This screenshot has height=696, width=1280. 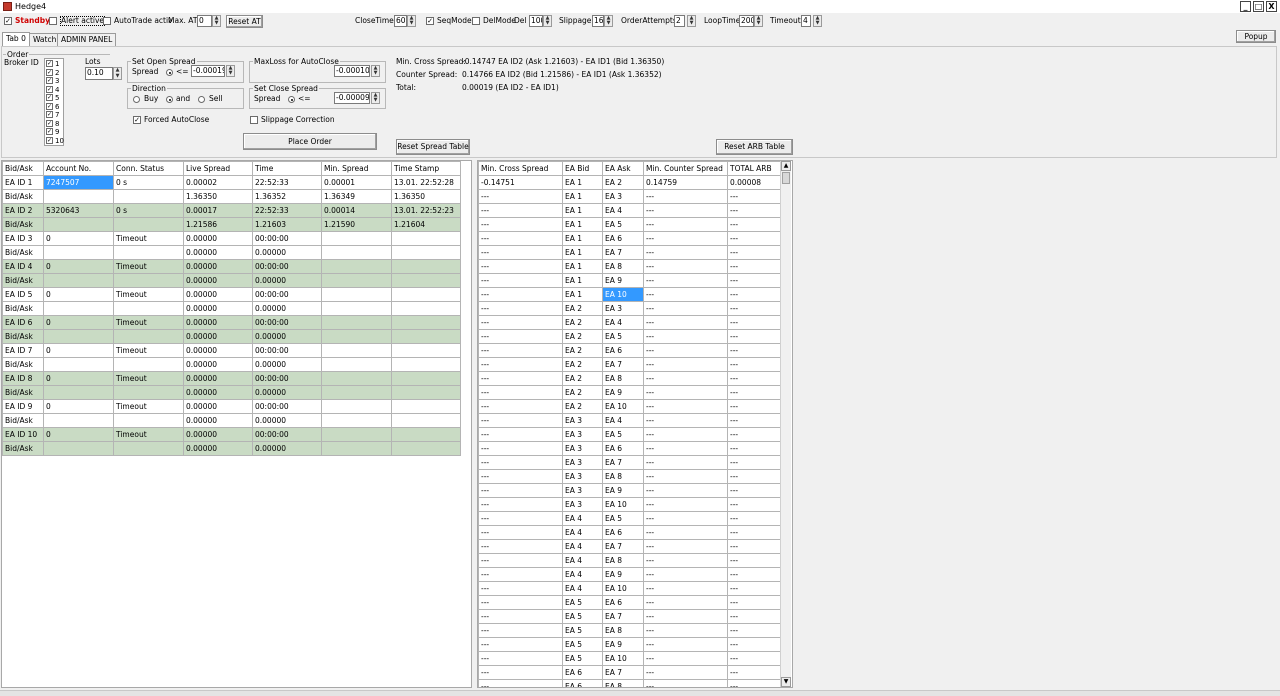 I want to click on broker-item: ✓ 1, so click(x=52, y=64).